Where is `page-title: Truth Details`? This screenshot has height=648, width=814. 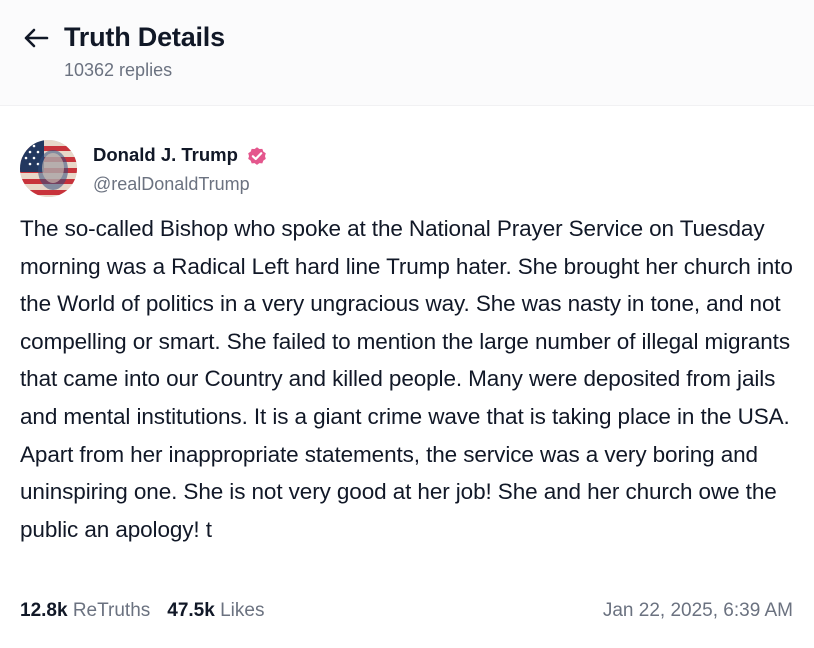 page-title: Truth Details is located at coordinates (144, 37).